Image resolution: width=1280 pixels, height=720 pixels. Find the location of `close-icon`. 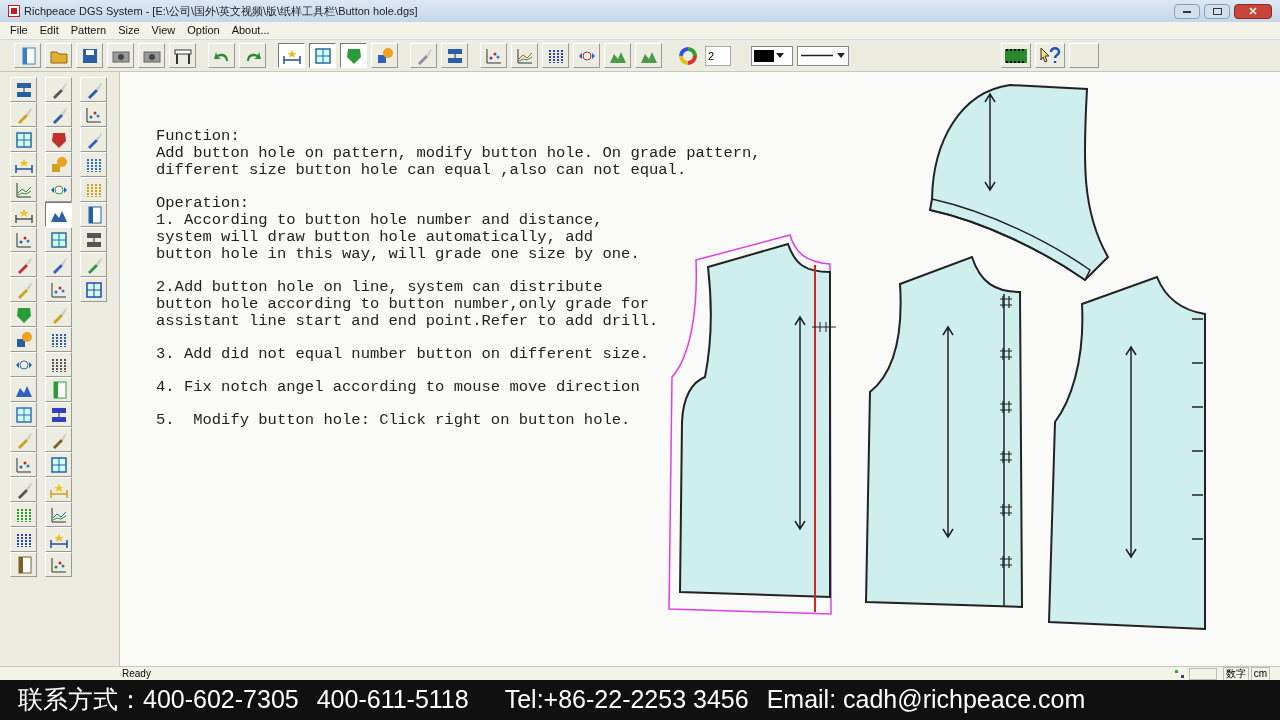

close-icon is located at coordinates (1253, 11).